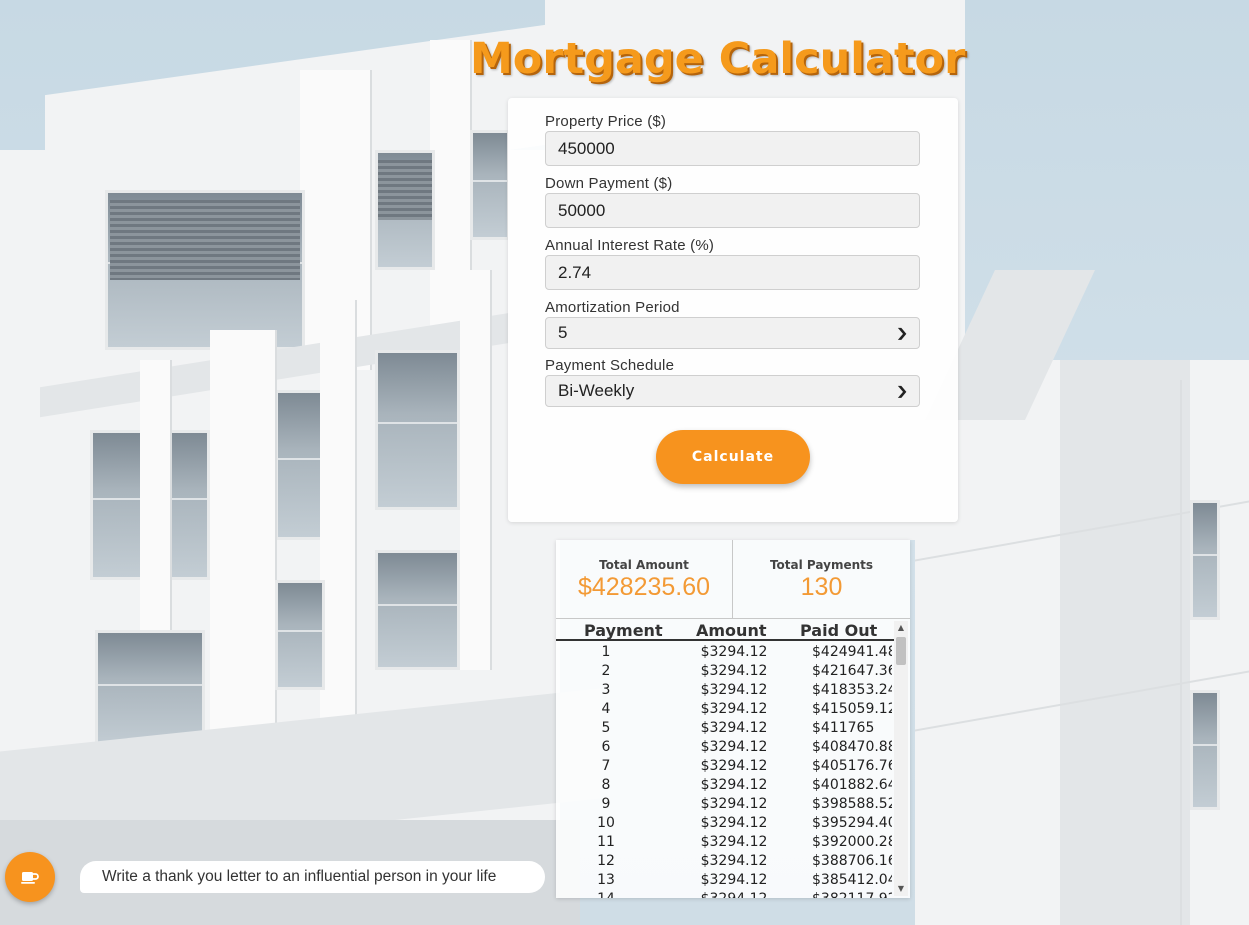  Describe the element at coordinates (901, 889) in the screenshot. I see `scroll-down-arrow-icon: ▼` at that location.